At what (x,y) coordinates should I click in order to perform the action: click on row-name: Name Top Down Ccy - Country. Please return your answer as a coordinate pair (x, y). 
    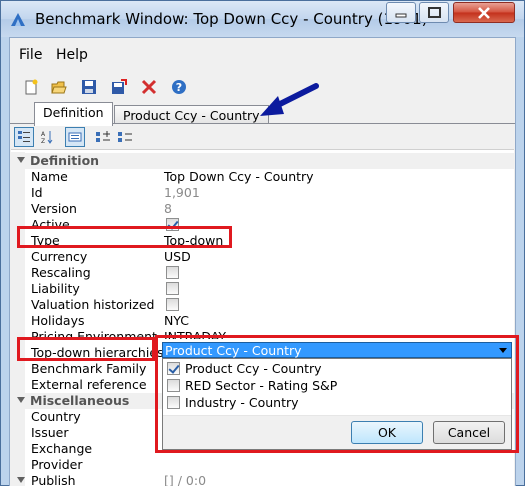
    Looking at the image, I should click on (262, 177).